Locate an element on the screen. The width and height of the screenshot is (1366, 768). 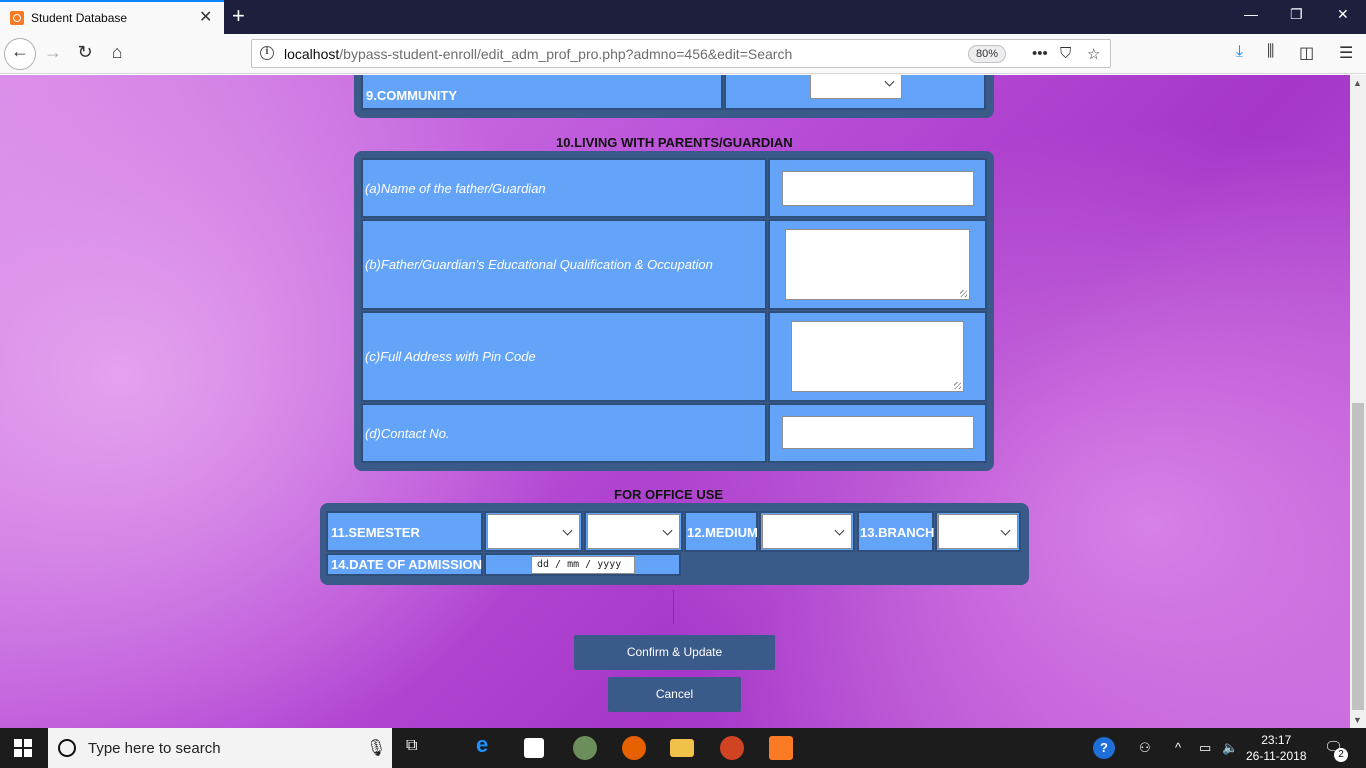
community-label-cell: 9.COMMUNITY is located at coordinates (542, 92).